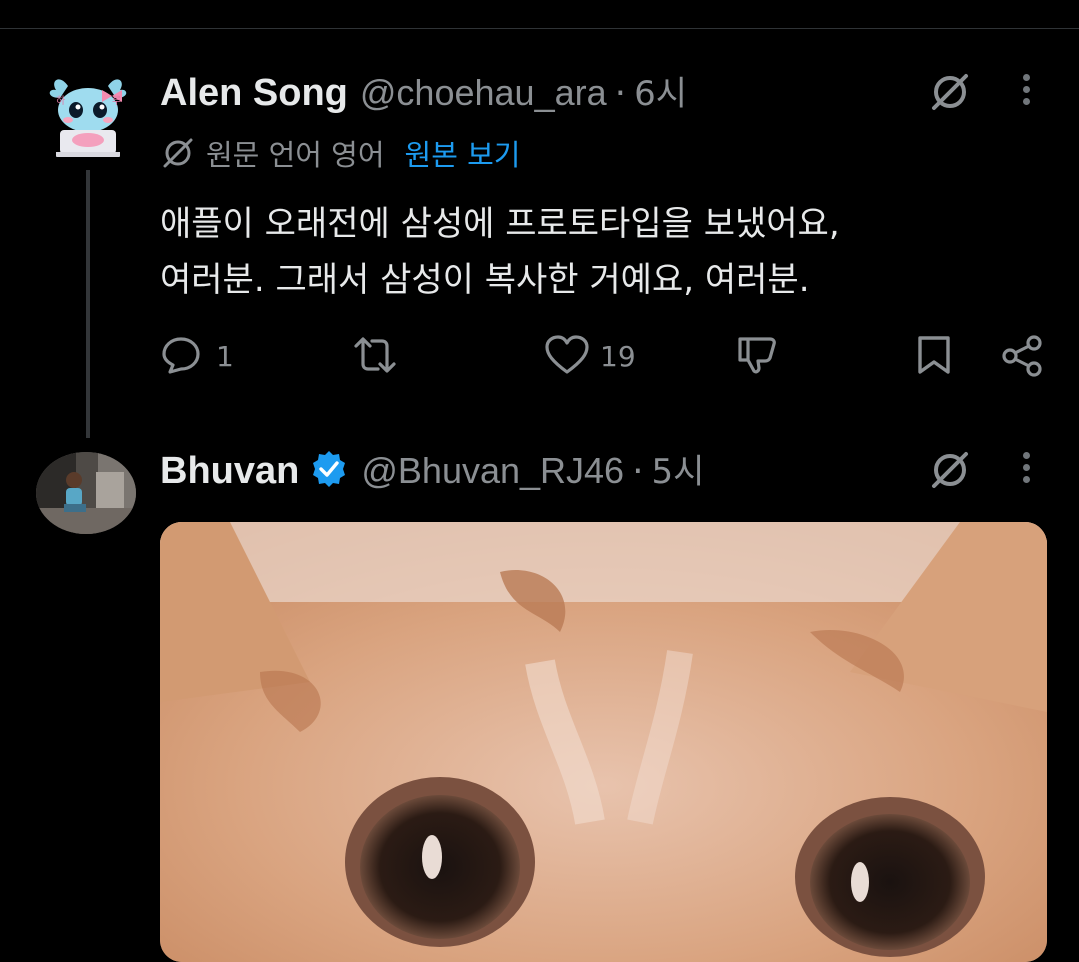 Image resolution: width=1079 pixels, height=962 pixels. I want to click on display-name: Alen Song, so click(254, 93).